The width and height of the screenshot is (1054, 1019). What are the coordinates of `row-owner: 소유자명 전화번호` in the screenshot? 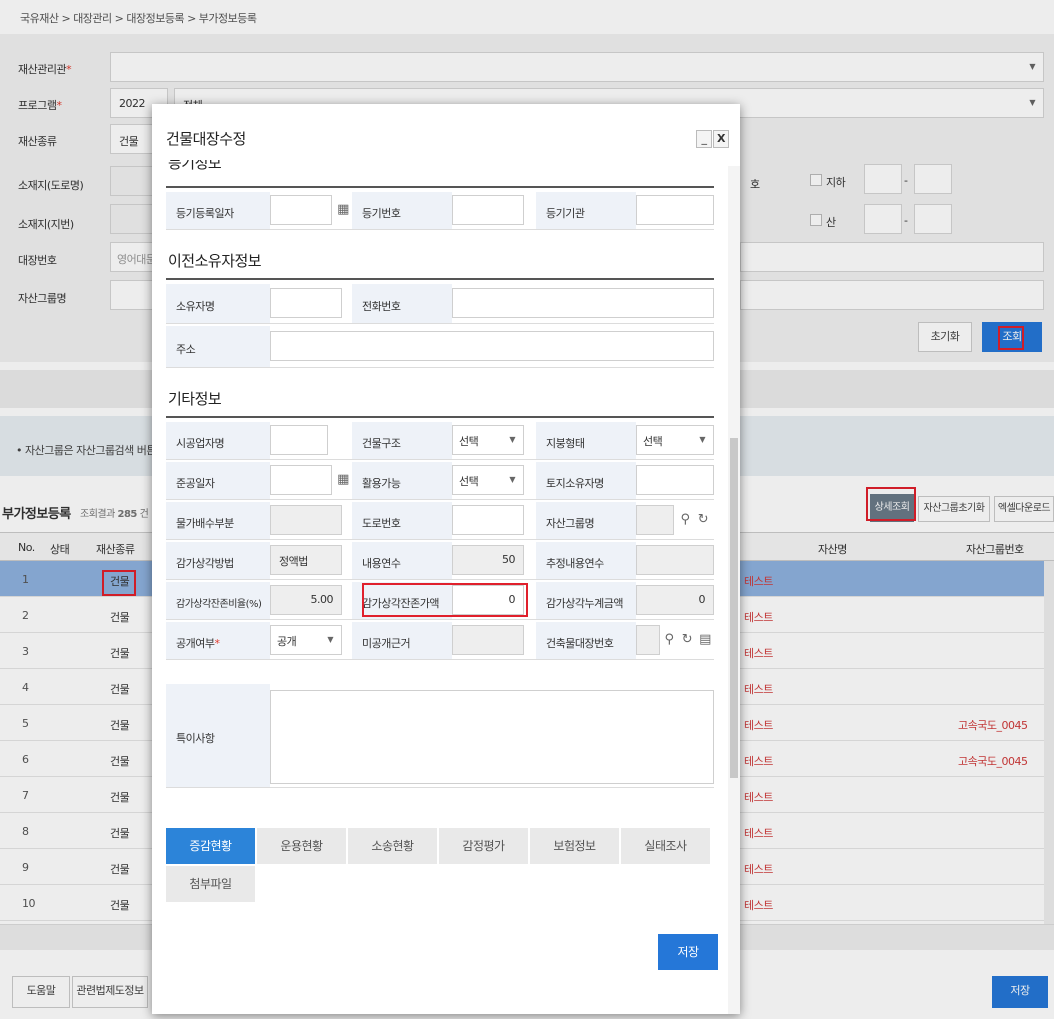 It's located at (440, 304).